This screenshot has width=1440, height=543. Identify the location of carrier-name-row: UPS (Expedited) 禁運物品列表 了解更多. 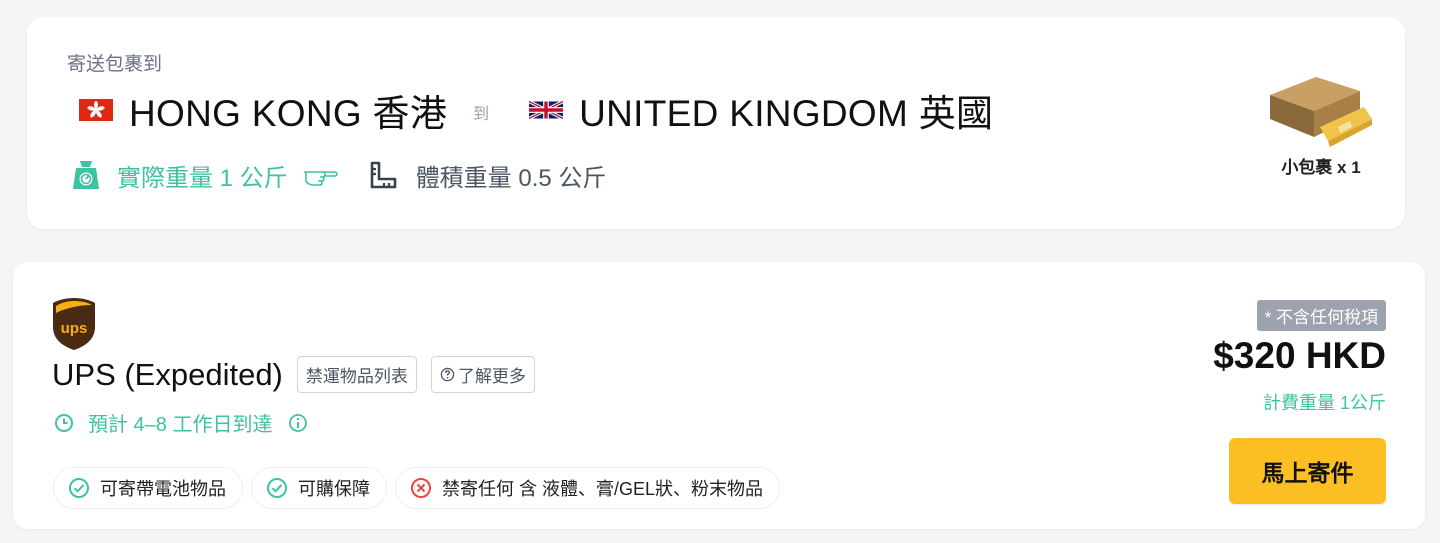
(300, 374).